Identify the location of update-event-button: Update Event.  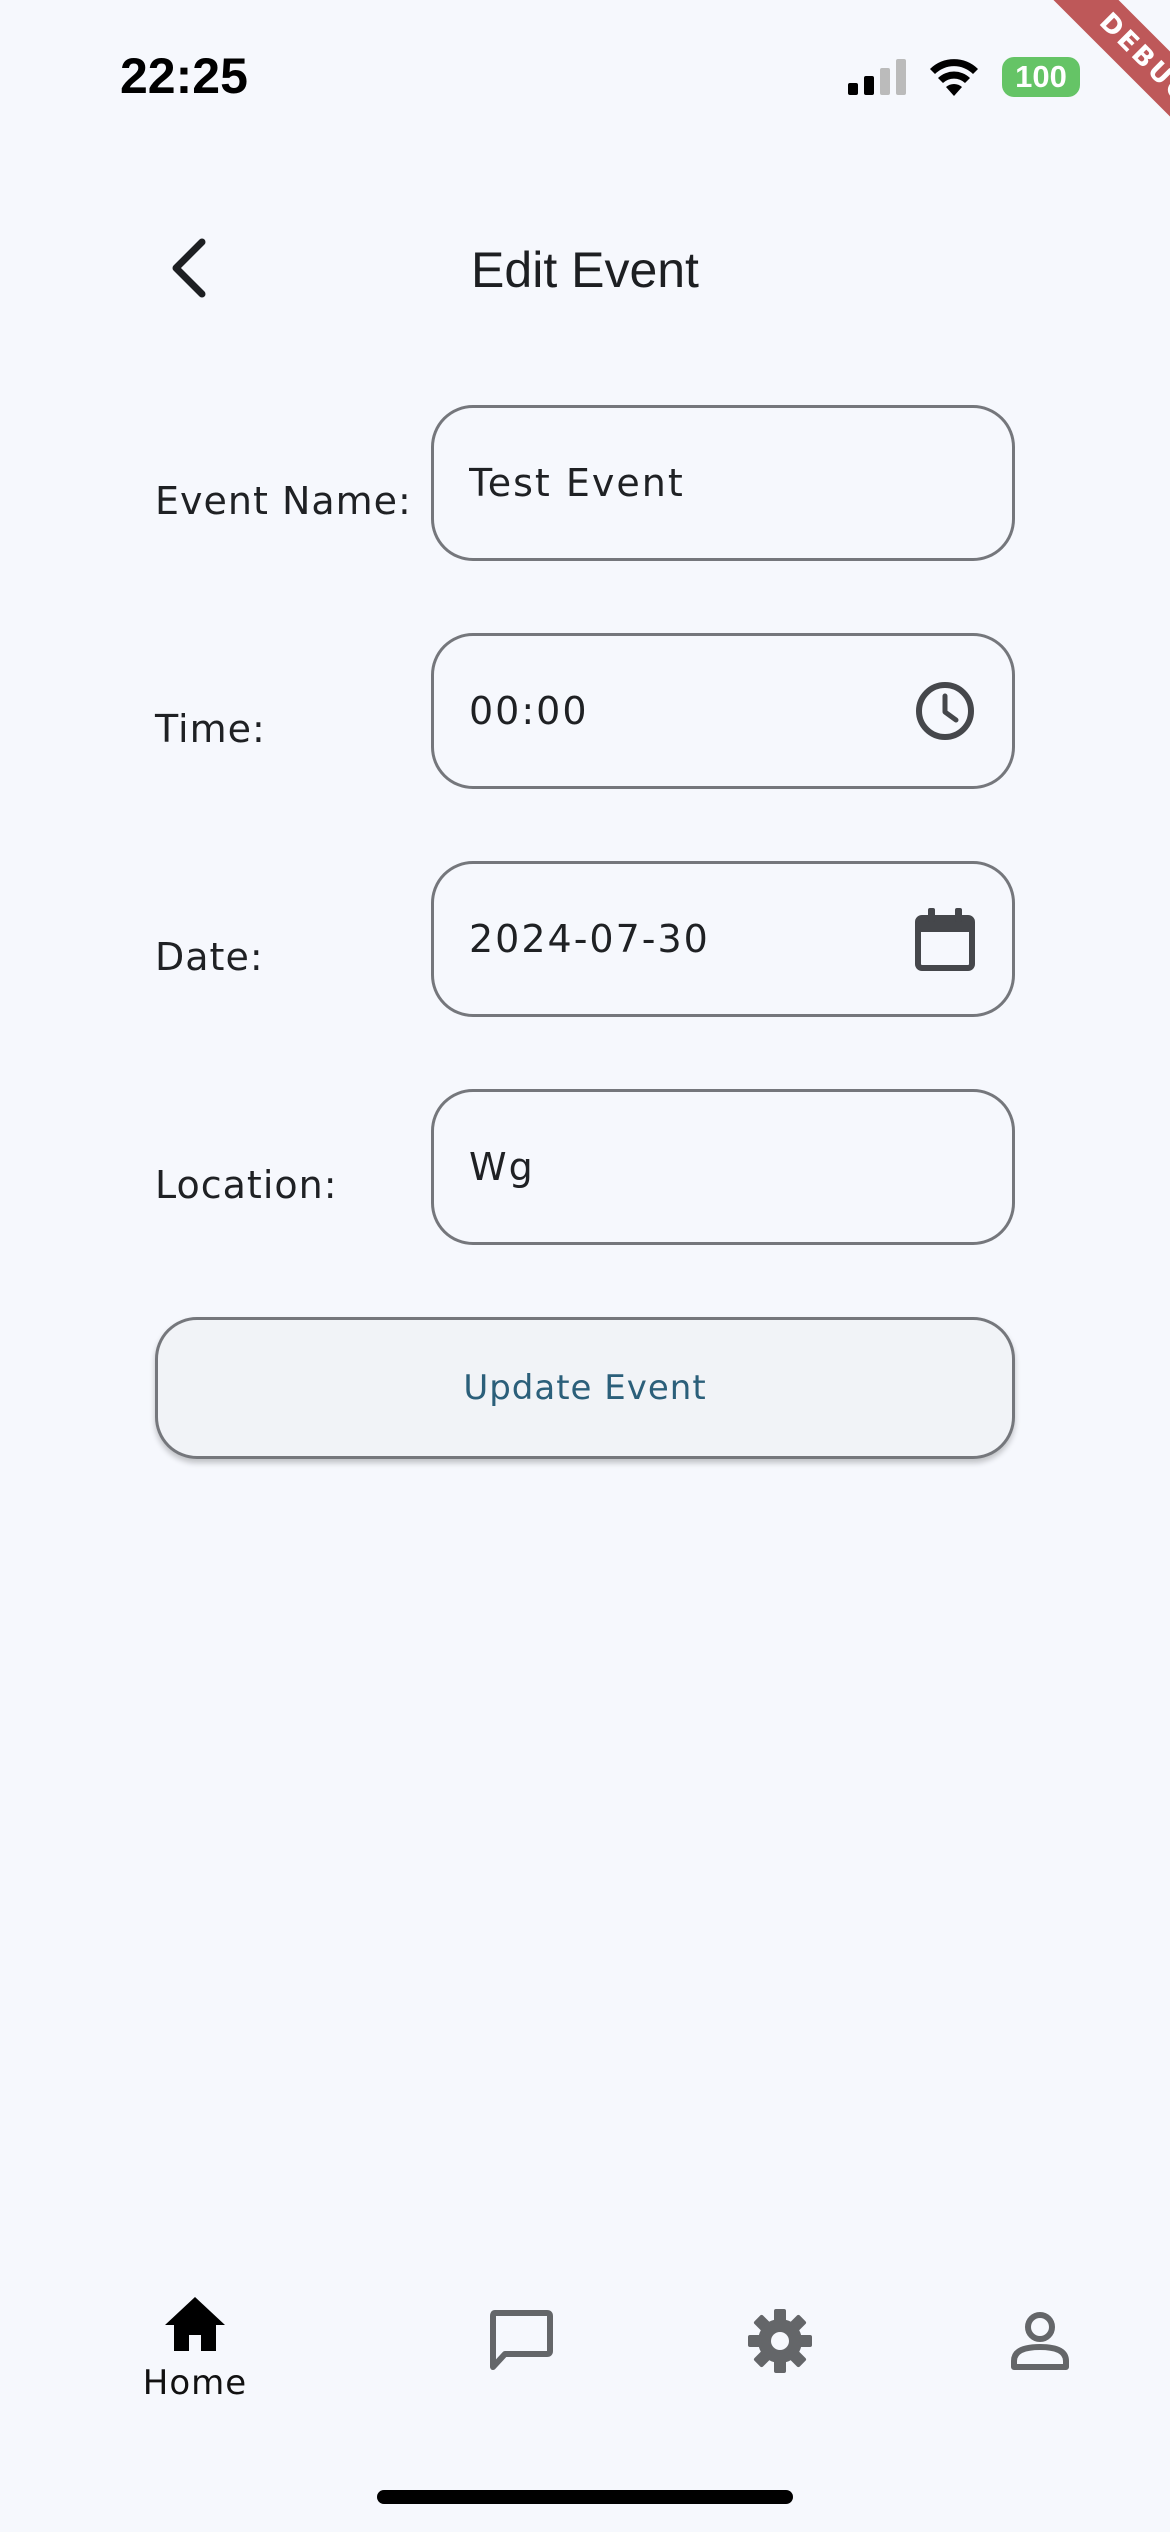
(585, 1388).